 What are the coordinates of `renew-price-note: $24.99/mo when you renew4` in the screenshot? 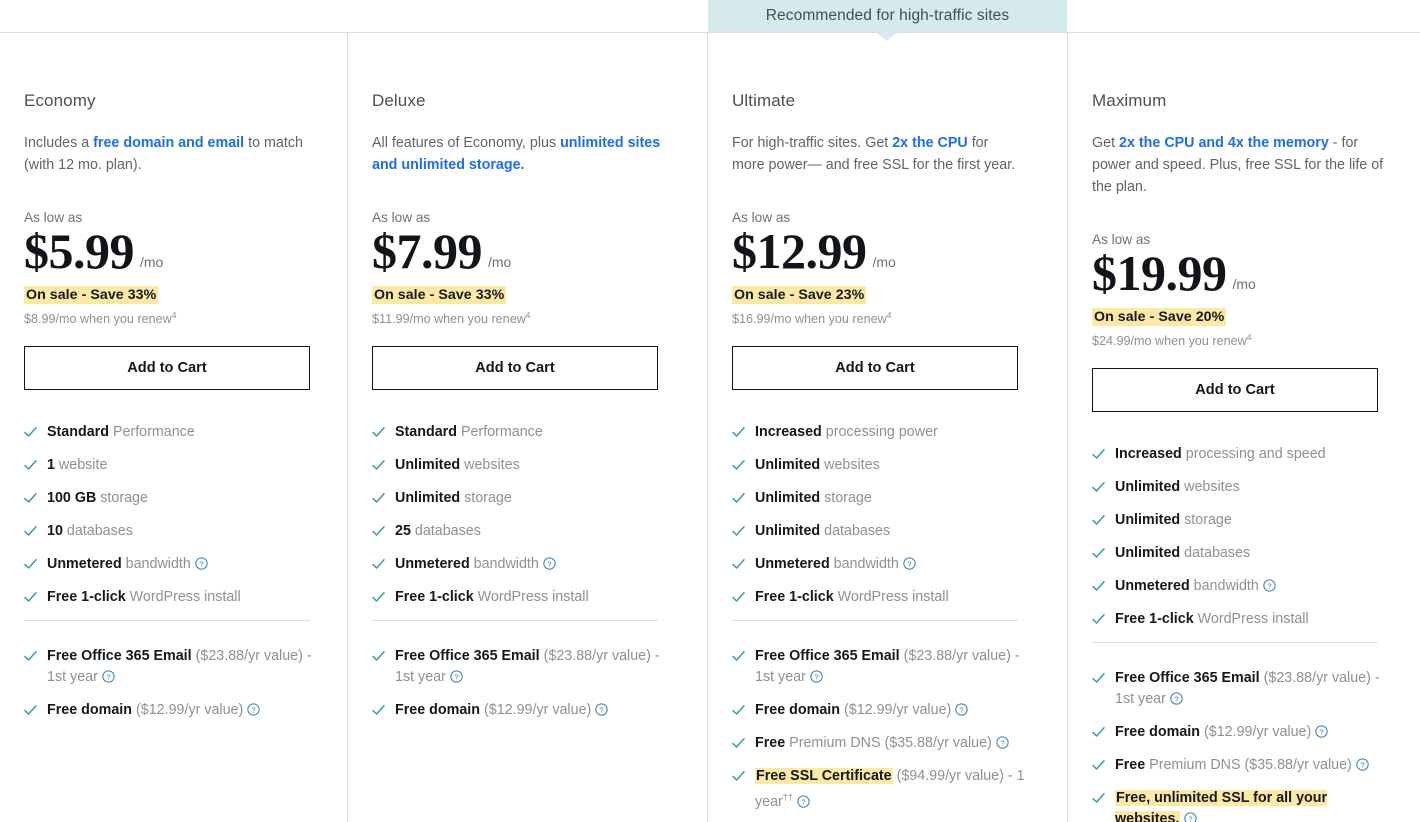 It's located at (1172, 340).